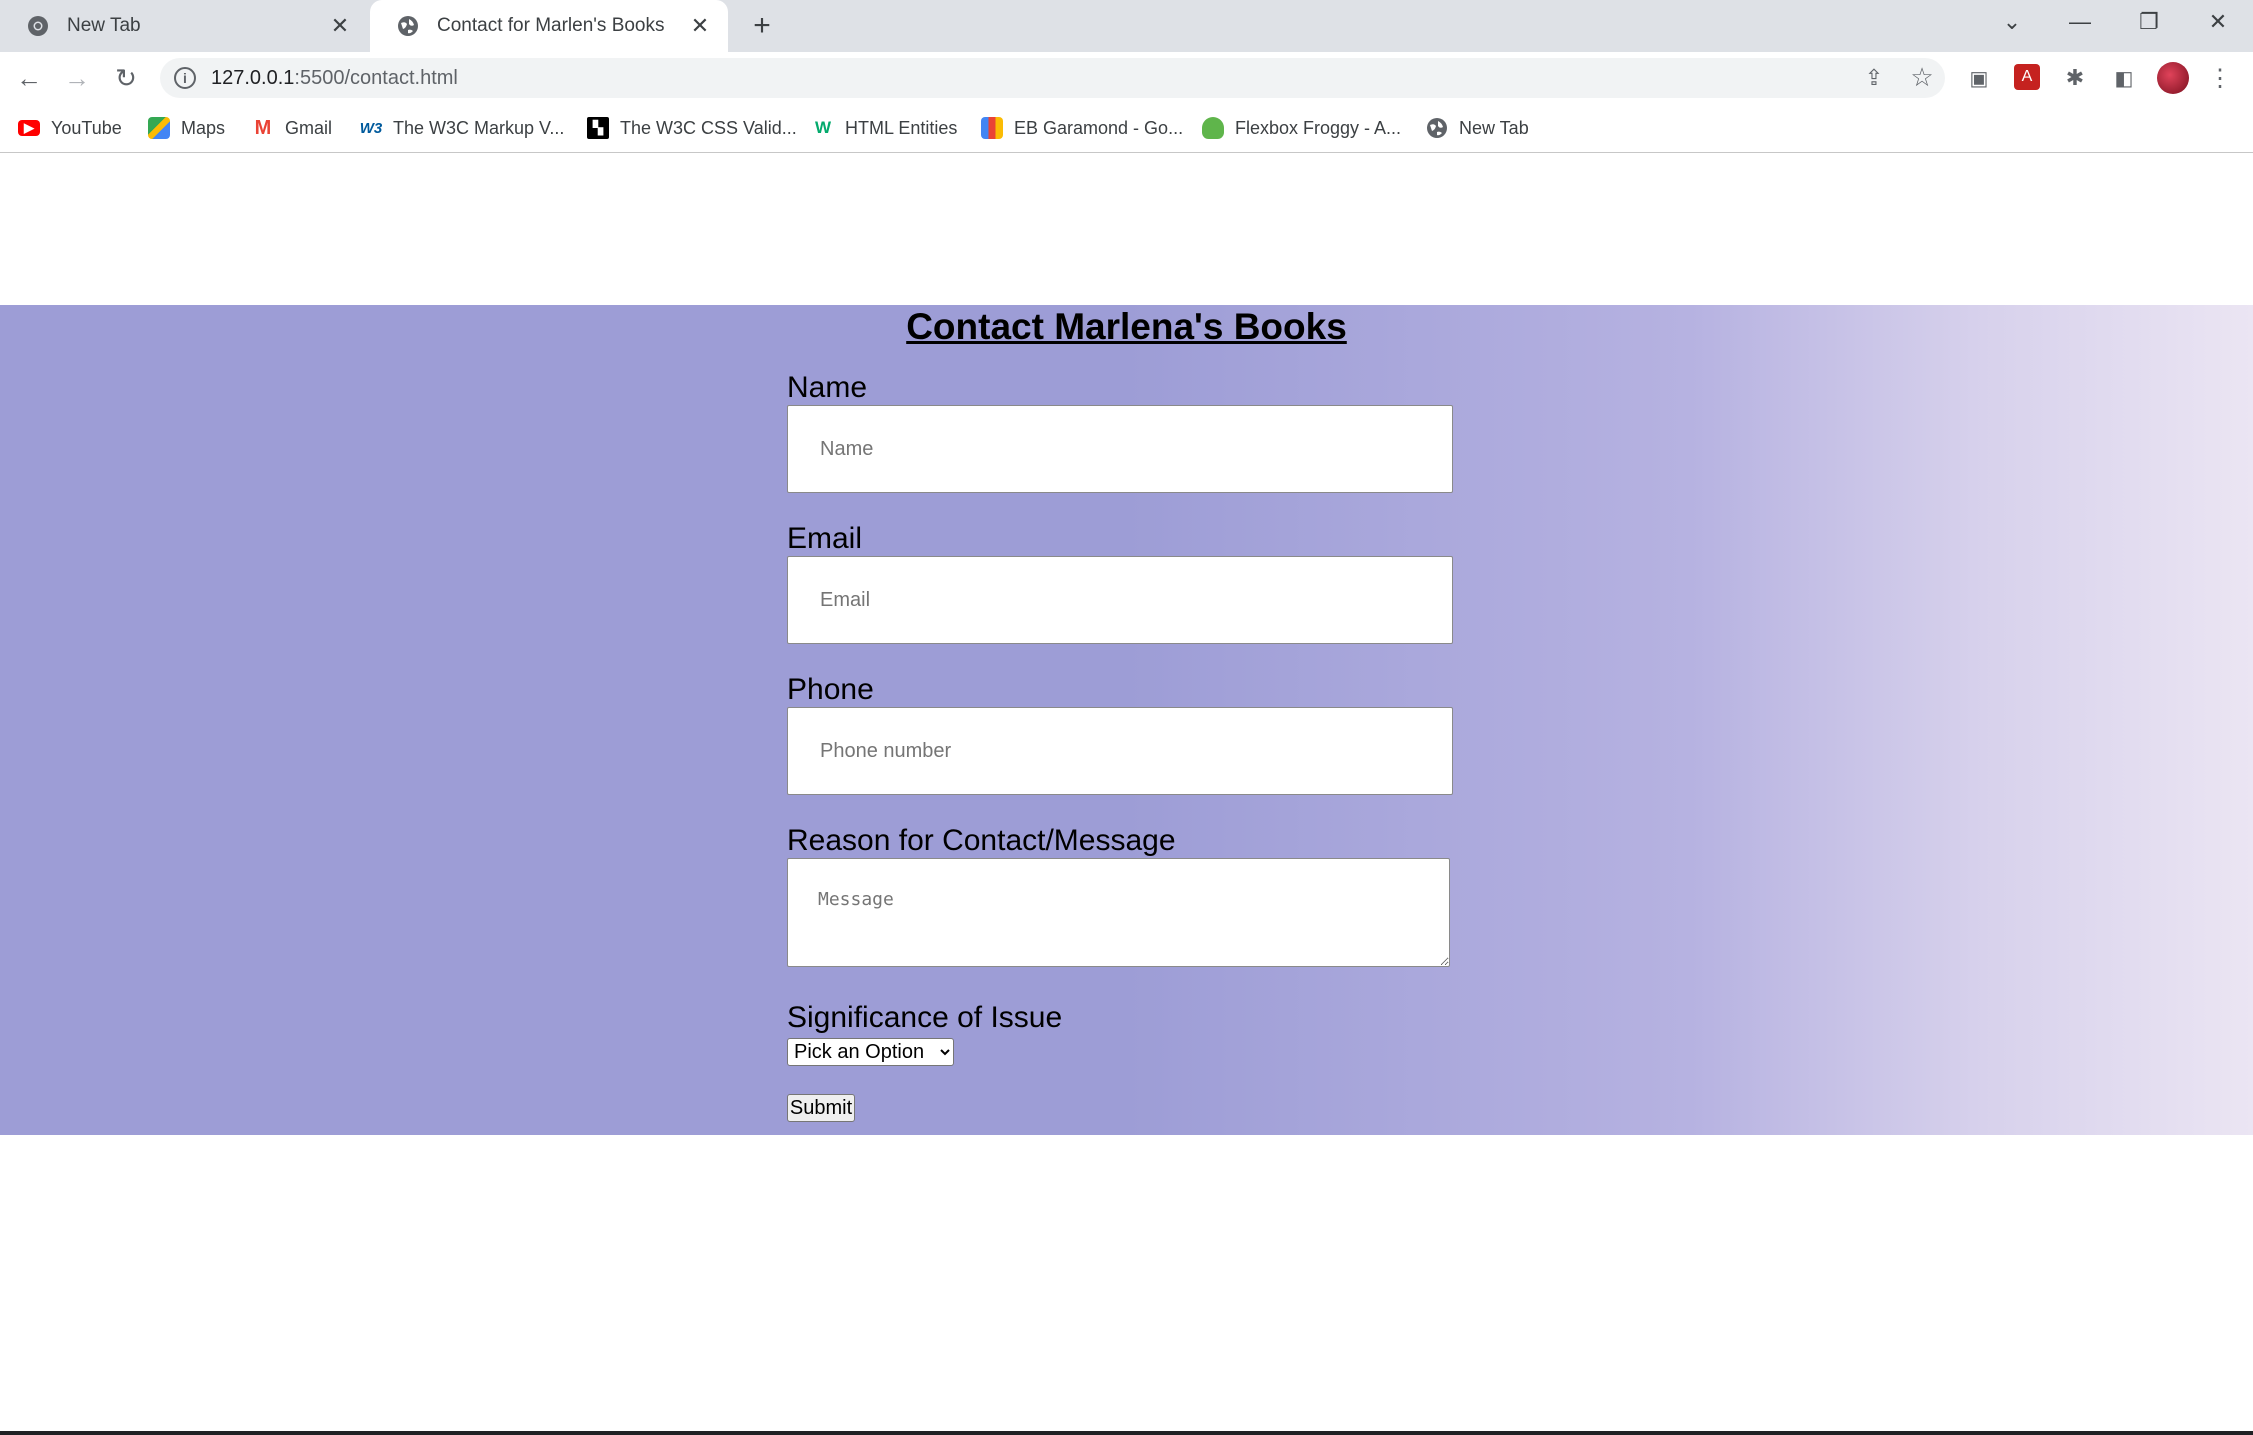 The height and width of the screenshot is (1435, 2253). I want to click on bookmark-label: YouTube, so click(86, 127).